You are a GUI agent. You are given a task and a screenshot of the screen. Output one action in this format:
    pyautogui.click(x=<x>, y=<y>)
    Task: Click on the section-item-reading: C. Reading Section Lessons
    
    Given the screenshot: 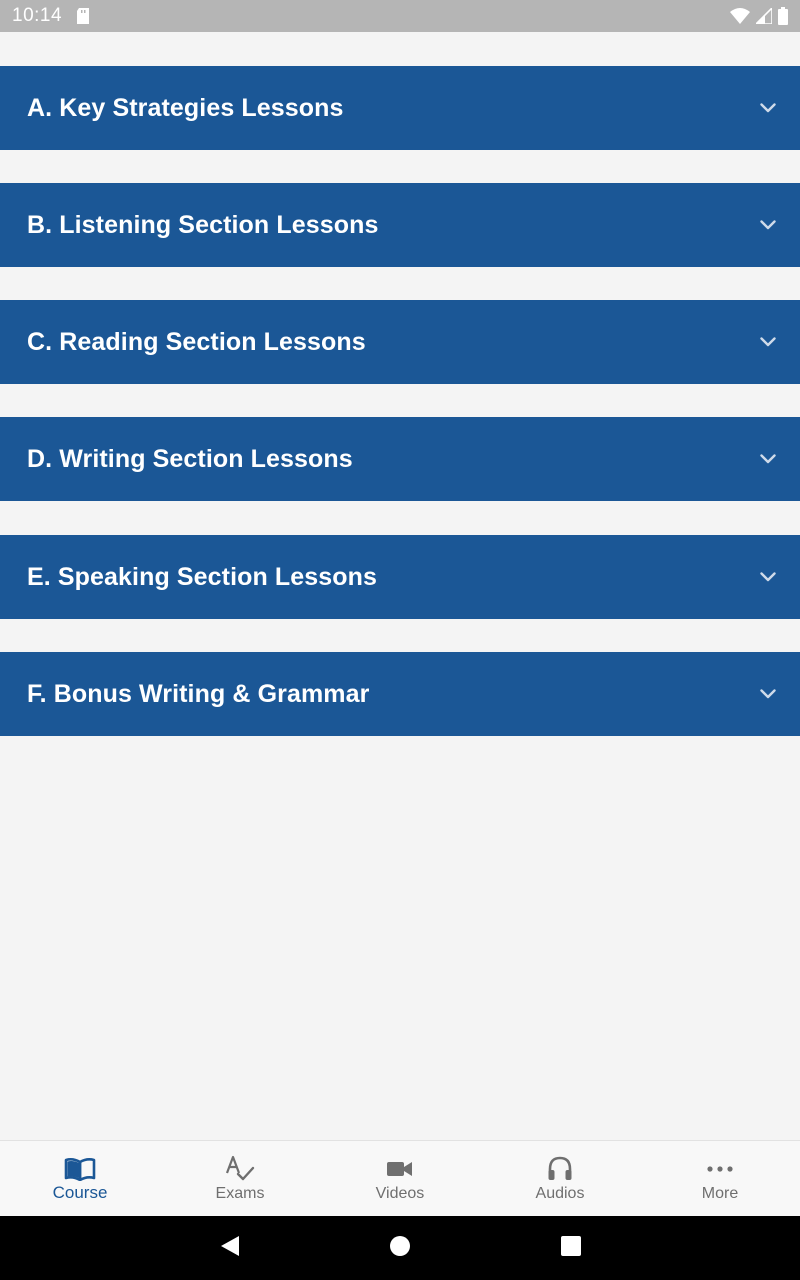 What is the action you would take?
    pyautogui.click(x=400, y=342)
    